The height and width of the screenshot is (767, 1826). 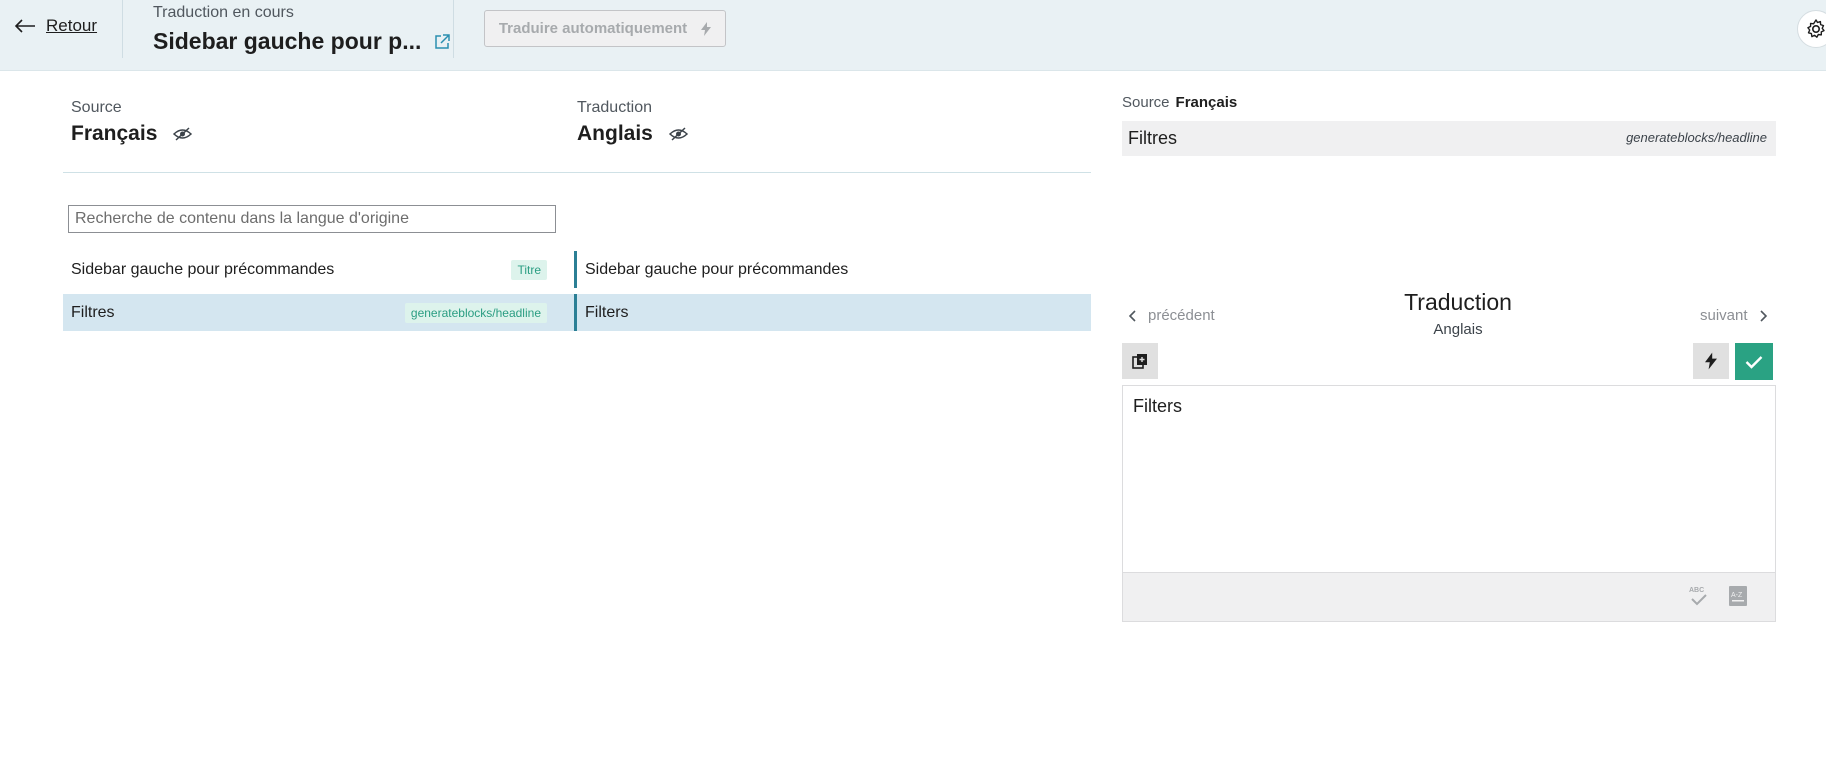 I want to click on settings-button, so click(x=1811, y=29).